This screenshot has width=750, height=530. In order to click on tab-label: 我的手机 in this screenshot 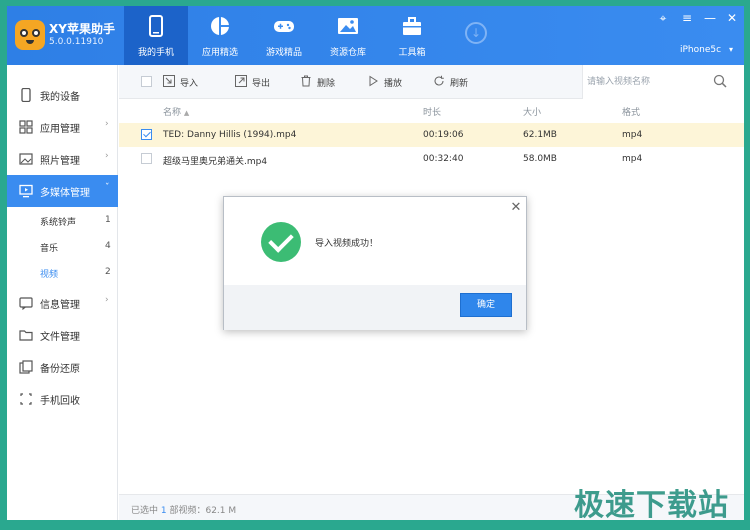, I will do `click(155, 53)`.